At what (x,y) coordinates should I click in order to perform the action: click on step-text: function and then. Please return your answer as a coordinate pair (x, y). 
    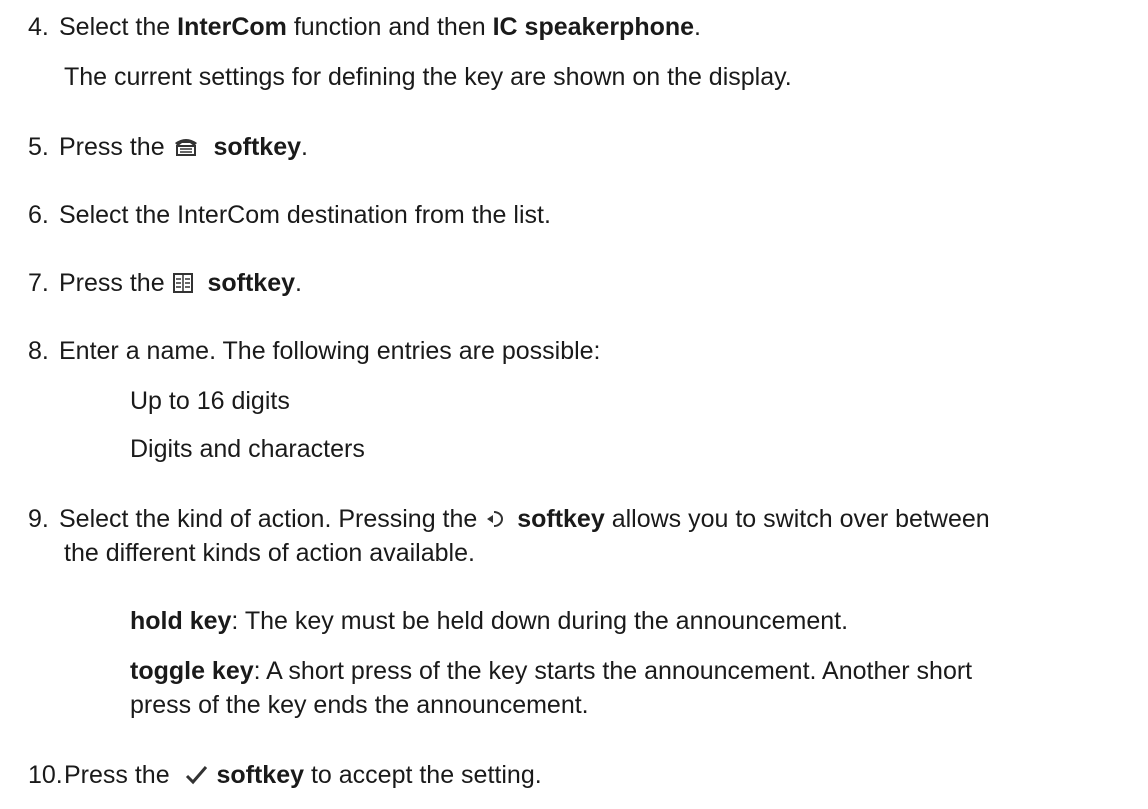
    Looking at the image, I should click on (389, 27).